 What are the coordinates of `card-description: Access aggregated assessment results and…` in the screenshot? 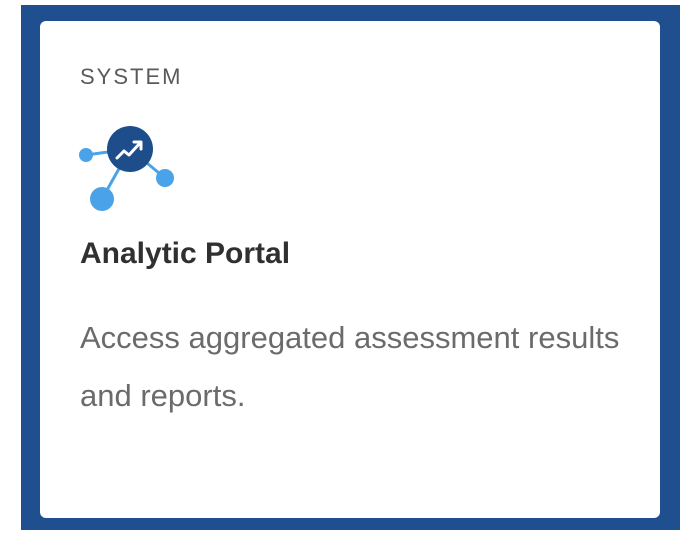 It's located at (350, 366).